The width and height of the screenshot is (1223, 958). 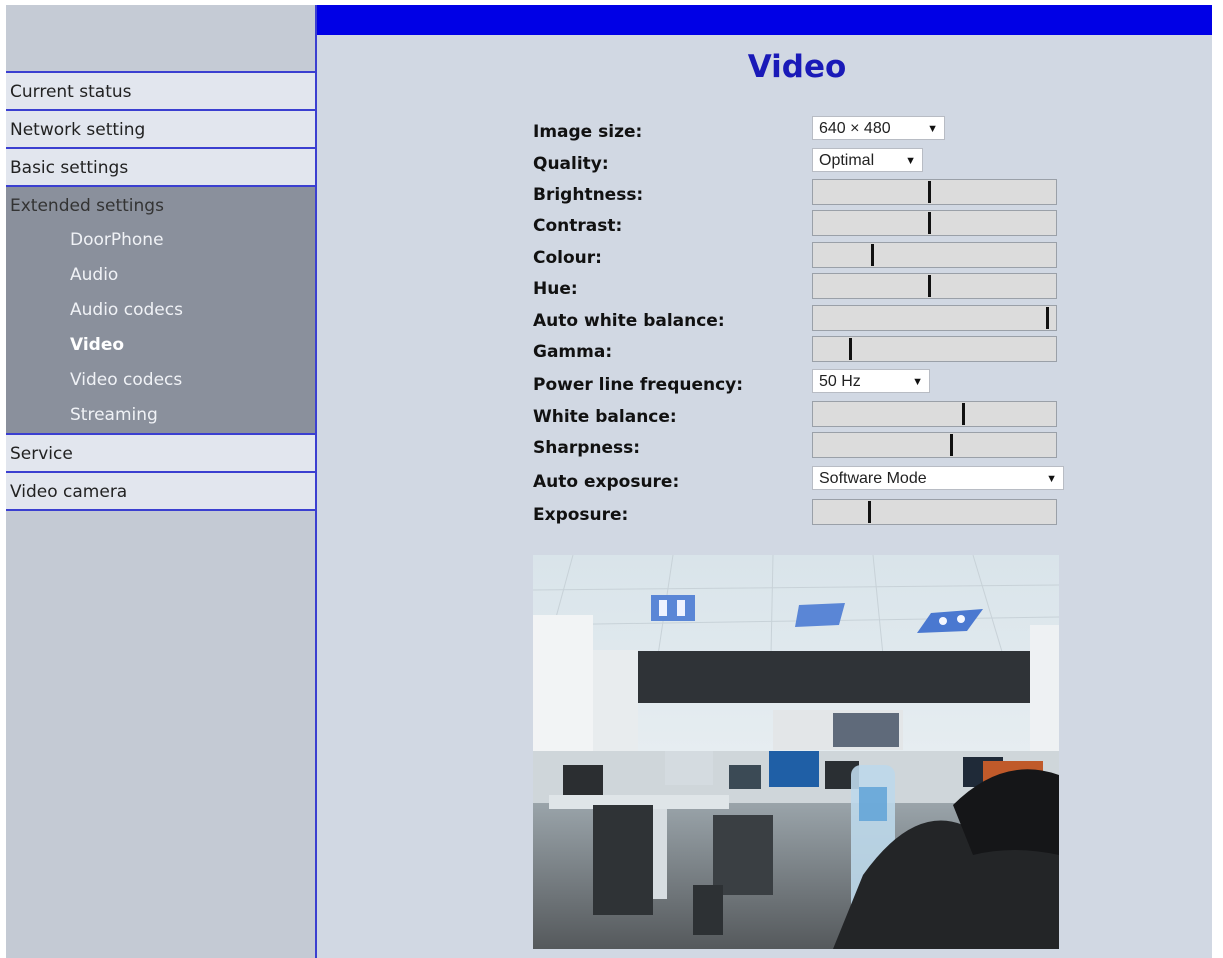 I want to click on gamma-label: Gamma:, so click(x=573, y=352).